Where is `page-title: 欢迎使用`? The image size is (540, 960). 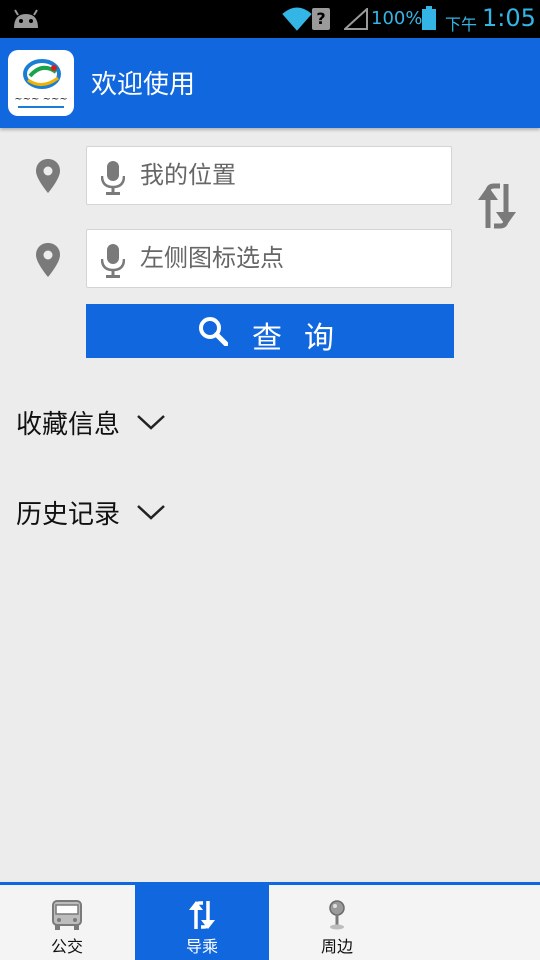
page-title: 欢迎使用 is located at coordinates (143, 85).